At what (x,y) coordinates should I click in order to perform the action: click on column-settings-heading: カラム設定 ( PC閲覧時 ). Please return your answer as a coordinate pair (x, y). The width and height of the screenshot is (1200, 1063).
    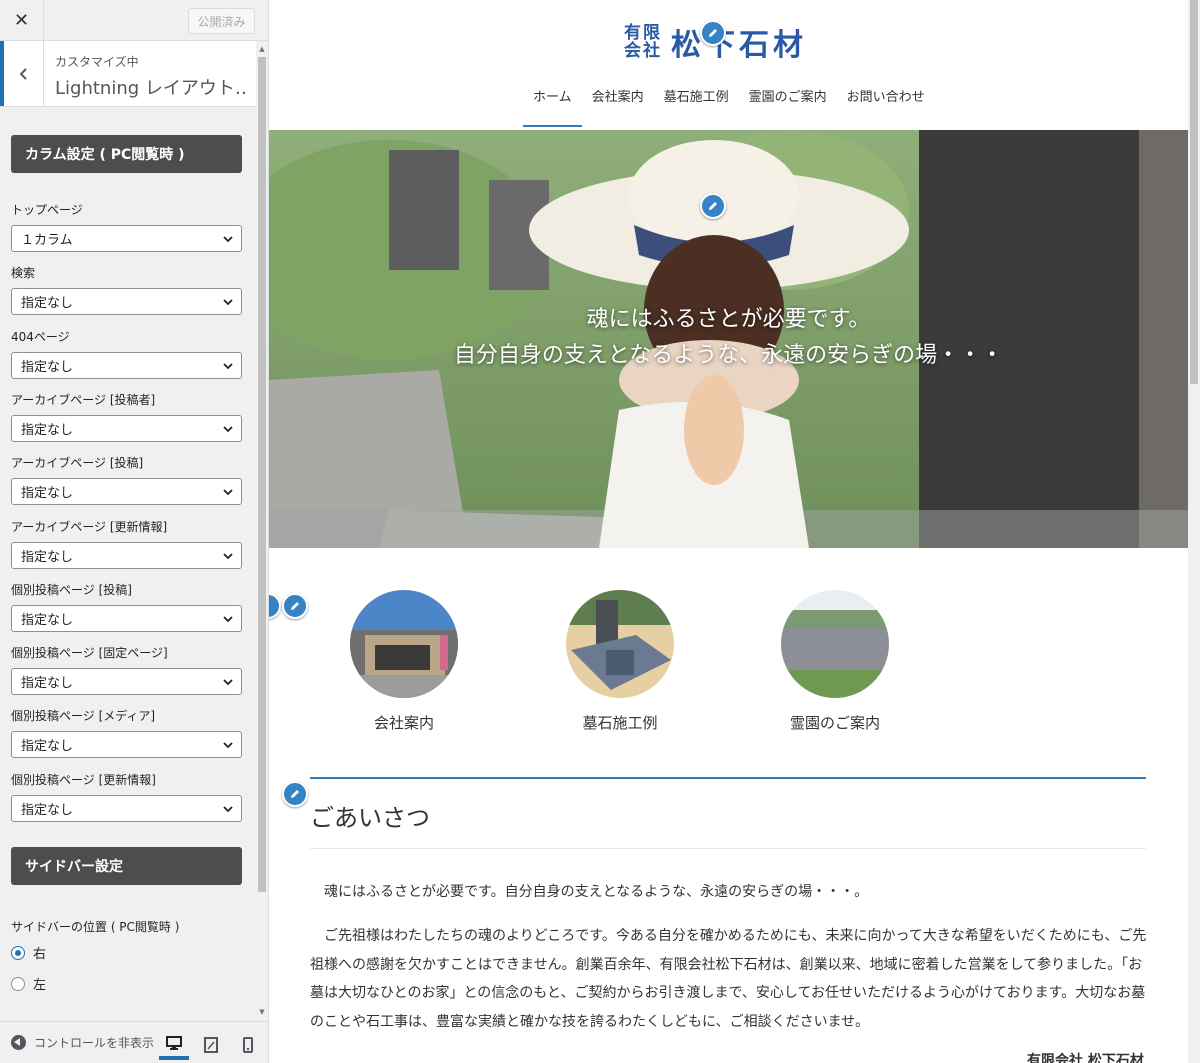
    Looking at the image, I should click on (126, 154).